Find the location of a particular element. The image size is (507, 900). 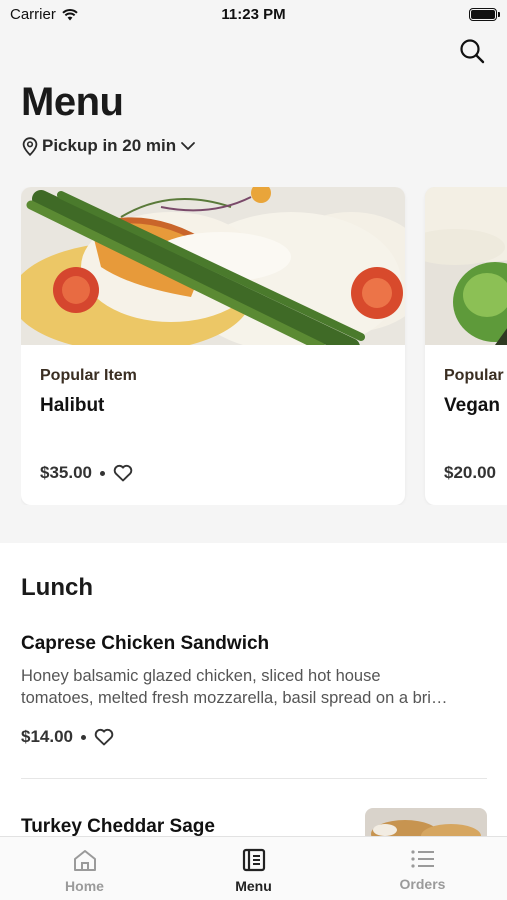

tab-label: Home is located at coordinates (84, 886).